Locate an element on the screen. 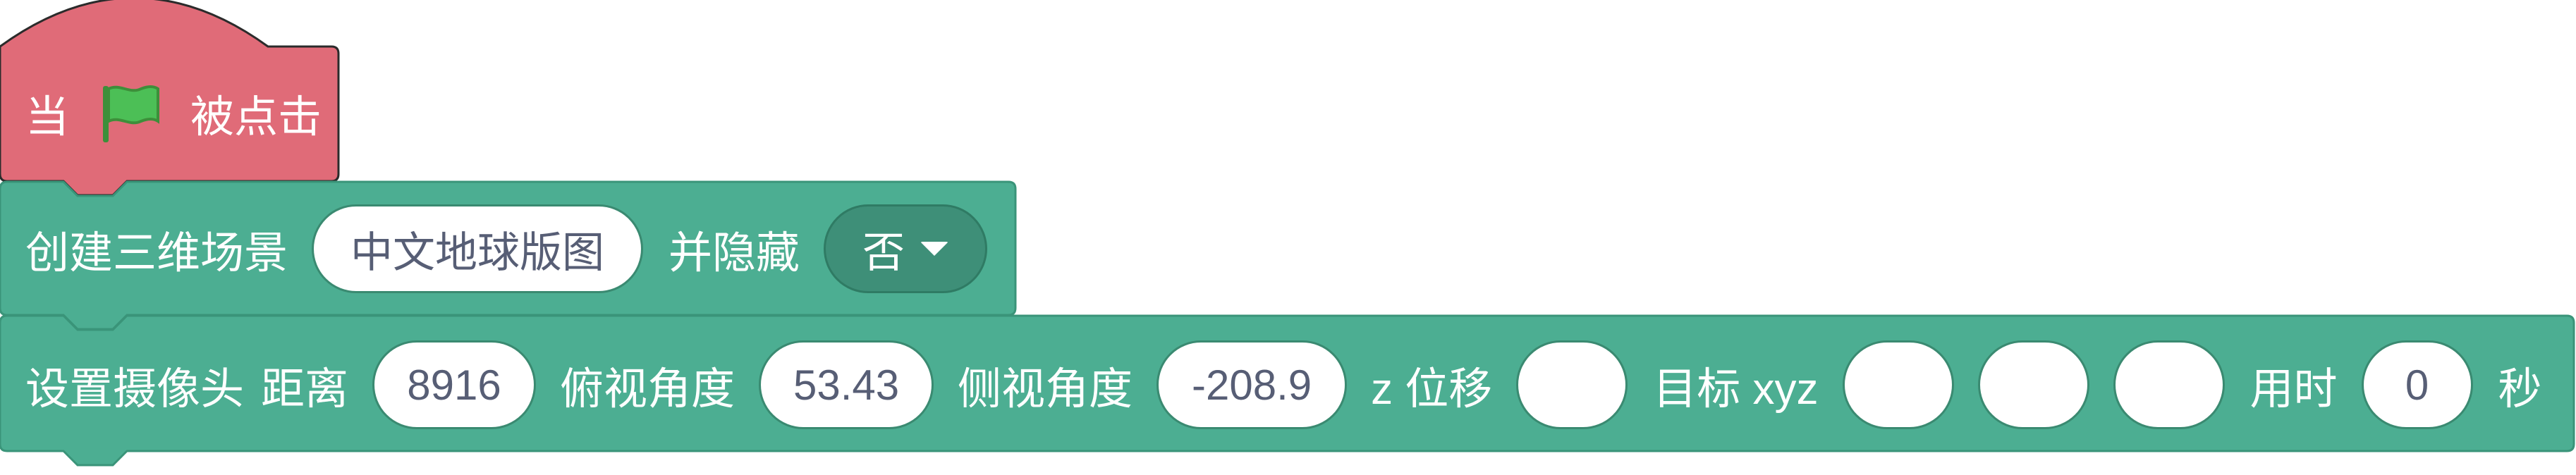  green-flag-icon is located at coordinates (132, 112).